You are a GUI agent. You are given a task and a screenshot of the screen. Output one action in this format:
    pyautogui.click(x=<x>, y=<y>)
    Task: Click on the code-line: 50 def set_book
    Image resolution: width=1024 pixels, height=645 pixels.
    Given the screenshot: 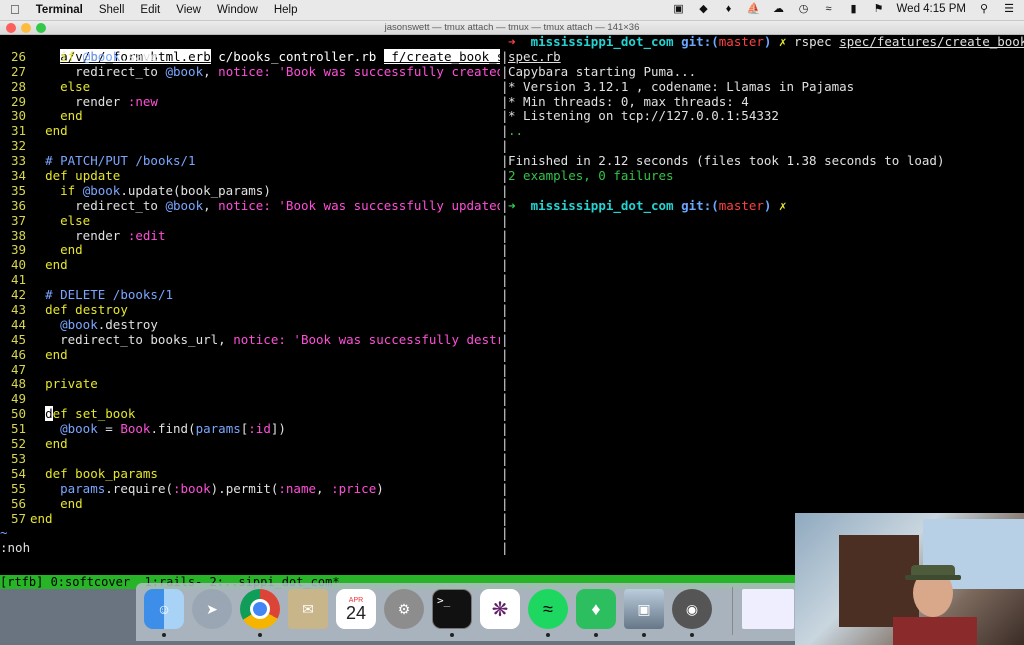 What is the action you would take?
    pyautogui.click(x=250, y=414)
    